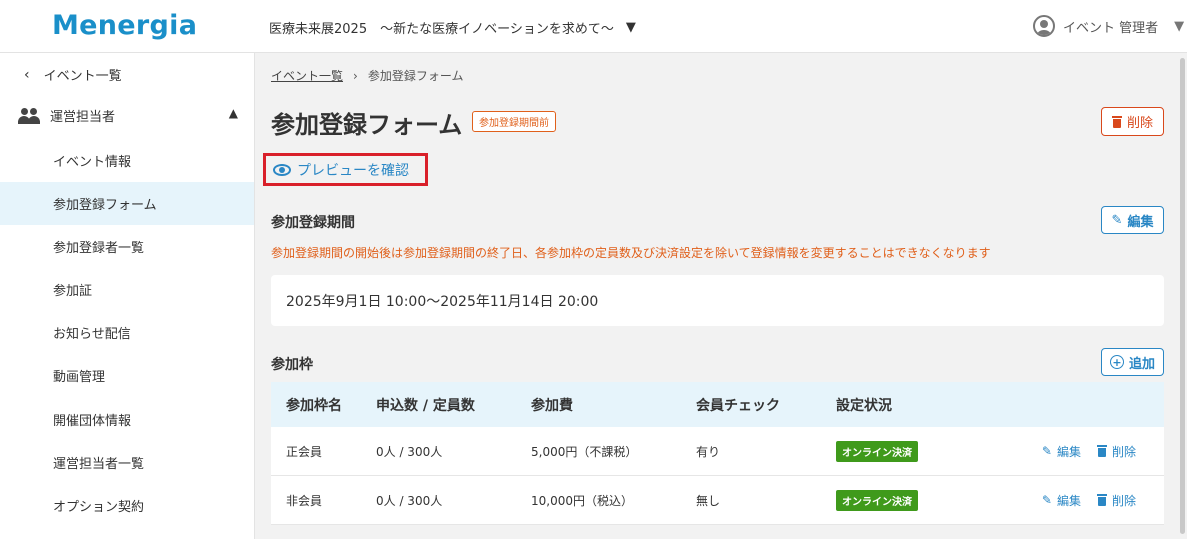 The image size is (1187, 539). I want to click on column-header: 設定状況, so click(864, 405).